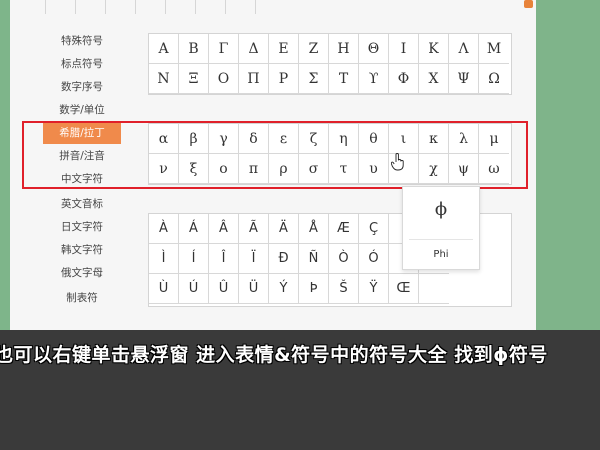 Image resolution: width=600 pixels, height=450 pixels. Describe the element at coordinates (290, 7) in the screenshot. I see `top-tab-strip` at that location.